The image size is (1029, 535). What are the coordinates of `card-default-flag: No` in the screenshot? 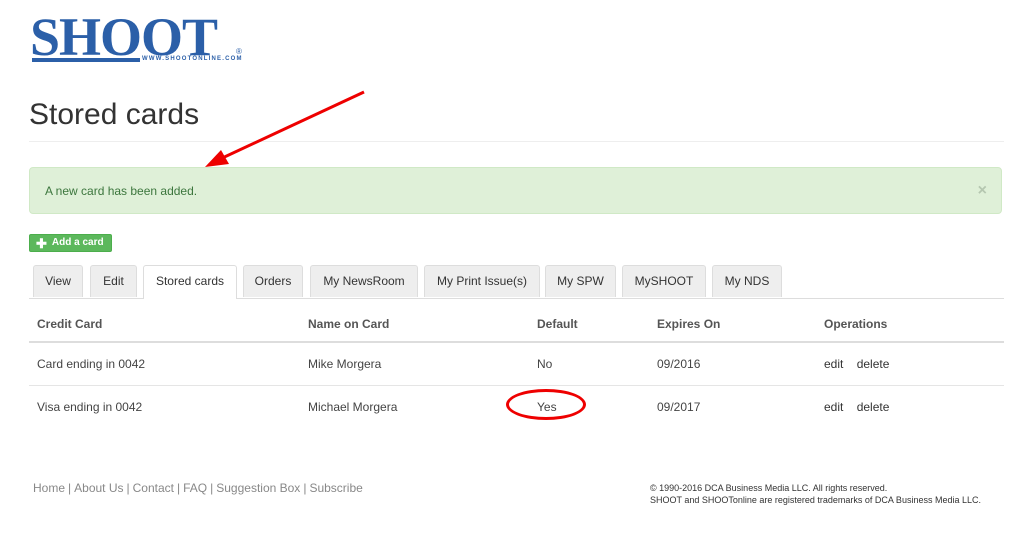 It's located at (589, 364).